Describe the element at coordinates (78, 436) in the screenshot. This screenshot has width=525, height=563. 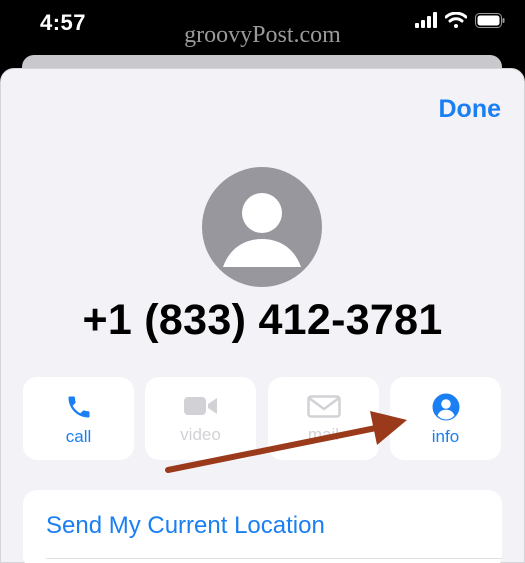
I see `call-label: call` at that location.